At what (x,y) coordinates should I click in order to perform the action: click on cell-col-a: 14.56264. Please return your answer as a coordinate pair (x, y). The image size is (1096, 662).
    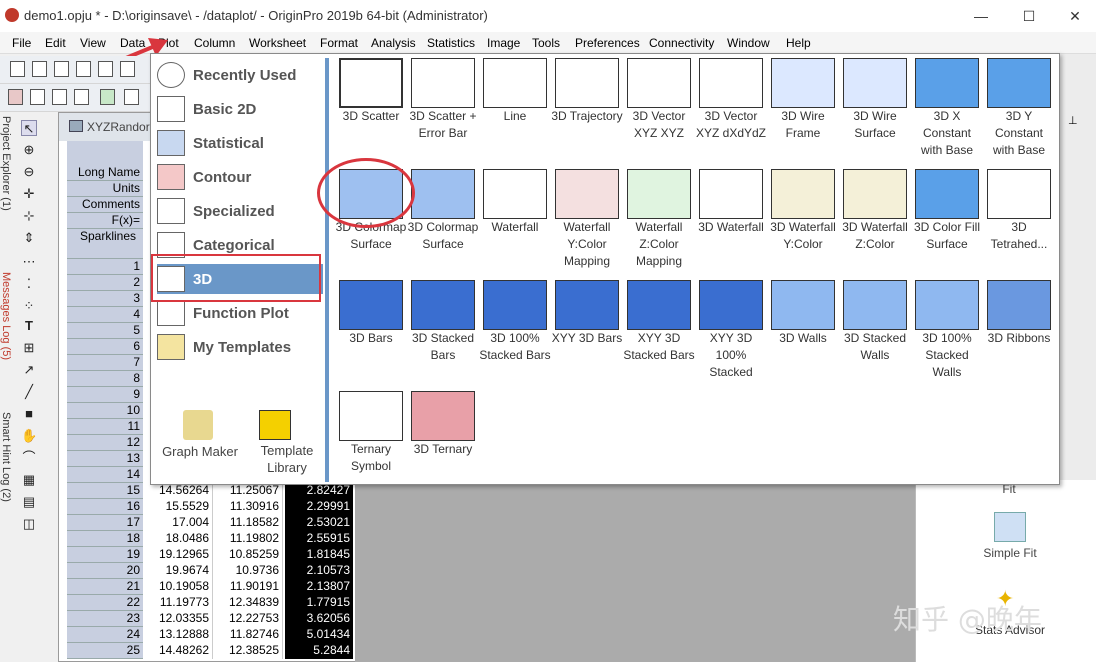
    Looking at the image, I should click on (178, 491).